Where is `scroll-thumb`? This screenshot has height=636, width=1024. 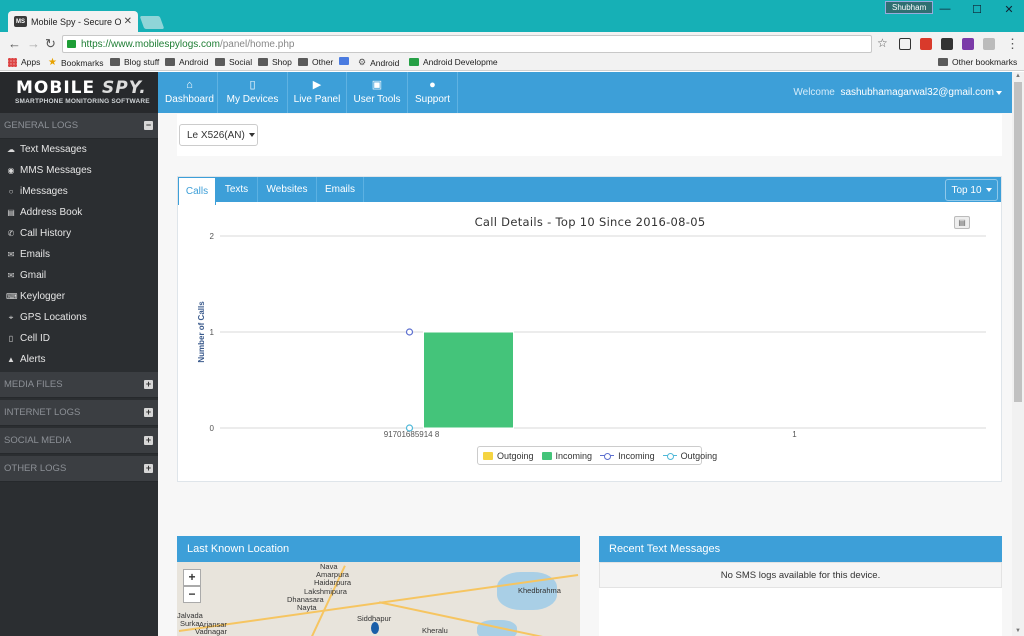 scroll-thumb is located at coordinates (1018, 242).